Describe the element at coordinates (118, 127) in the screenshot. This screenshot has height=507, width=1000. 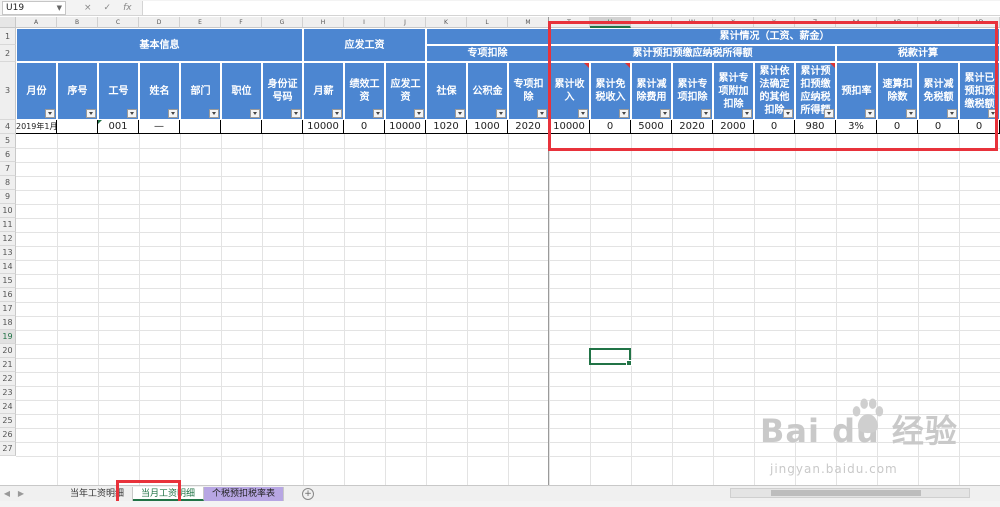
I see `data-cell: 001` at that location.